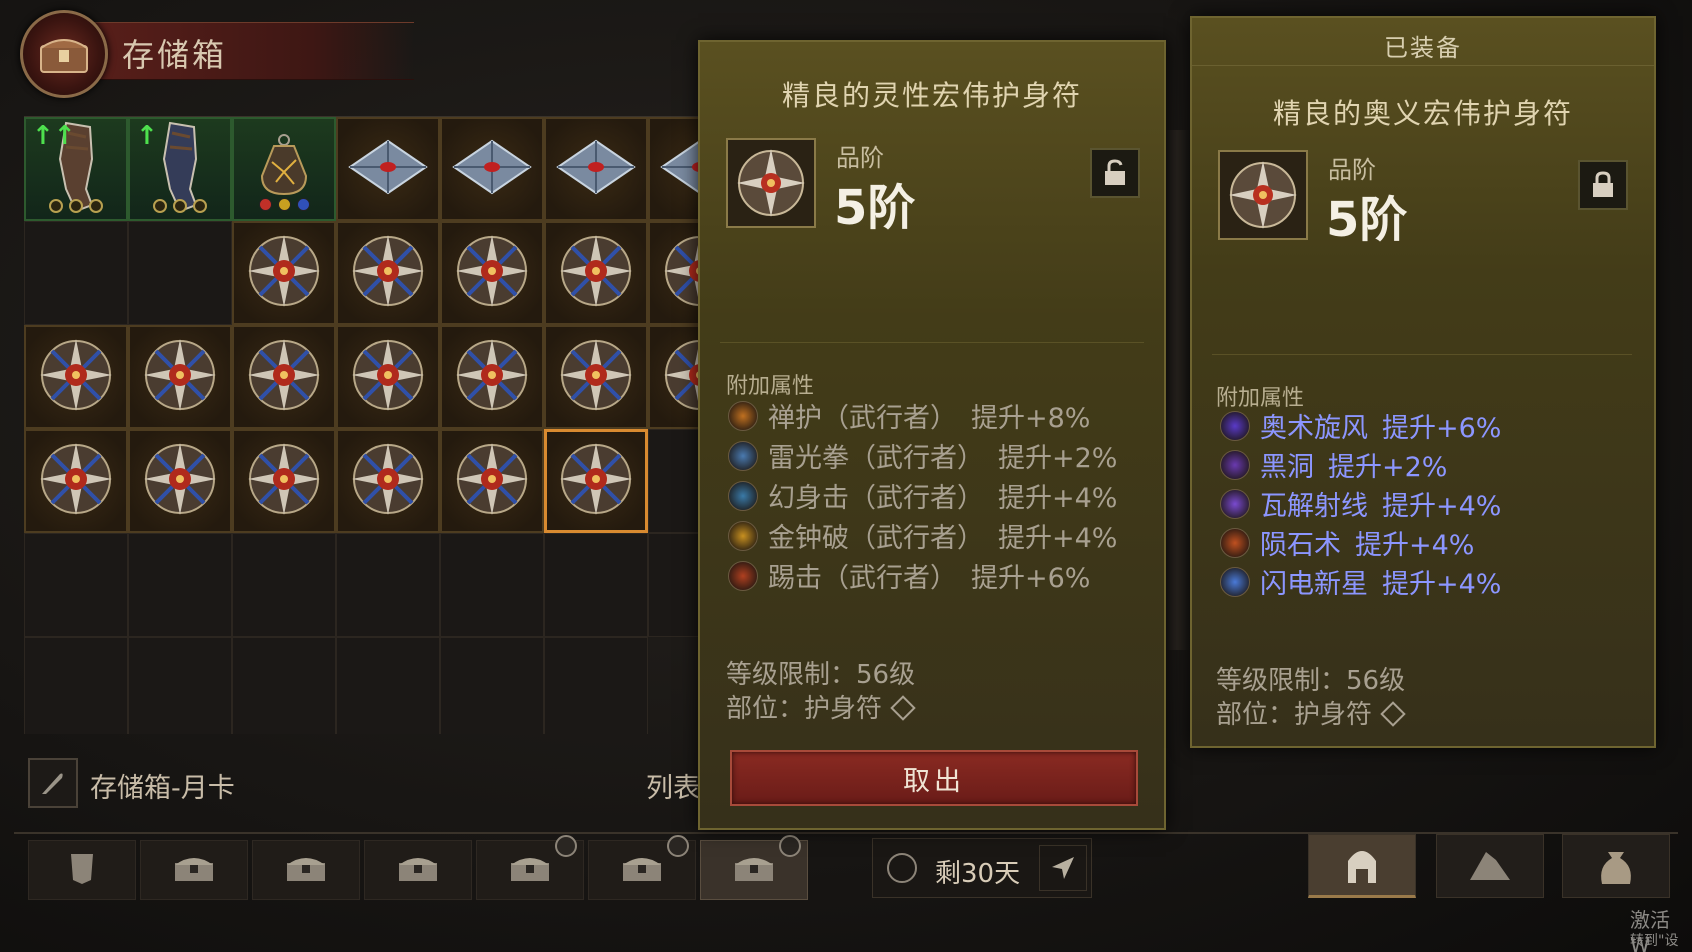 This screenshot has width=1692, height=952. Describe the element at coordinates (284, 169) in the screenshot. I see `stash-slot-amulet-bag` at that location.